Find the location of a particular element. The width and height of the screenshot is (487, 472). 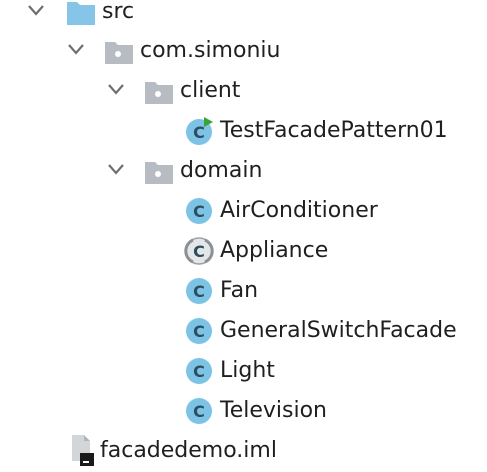

tree-node-test-class: C TestFacadePattern01 is located at coordinates (243, 131).